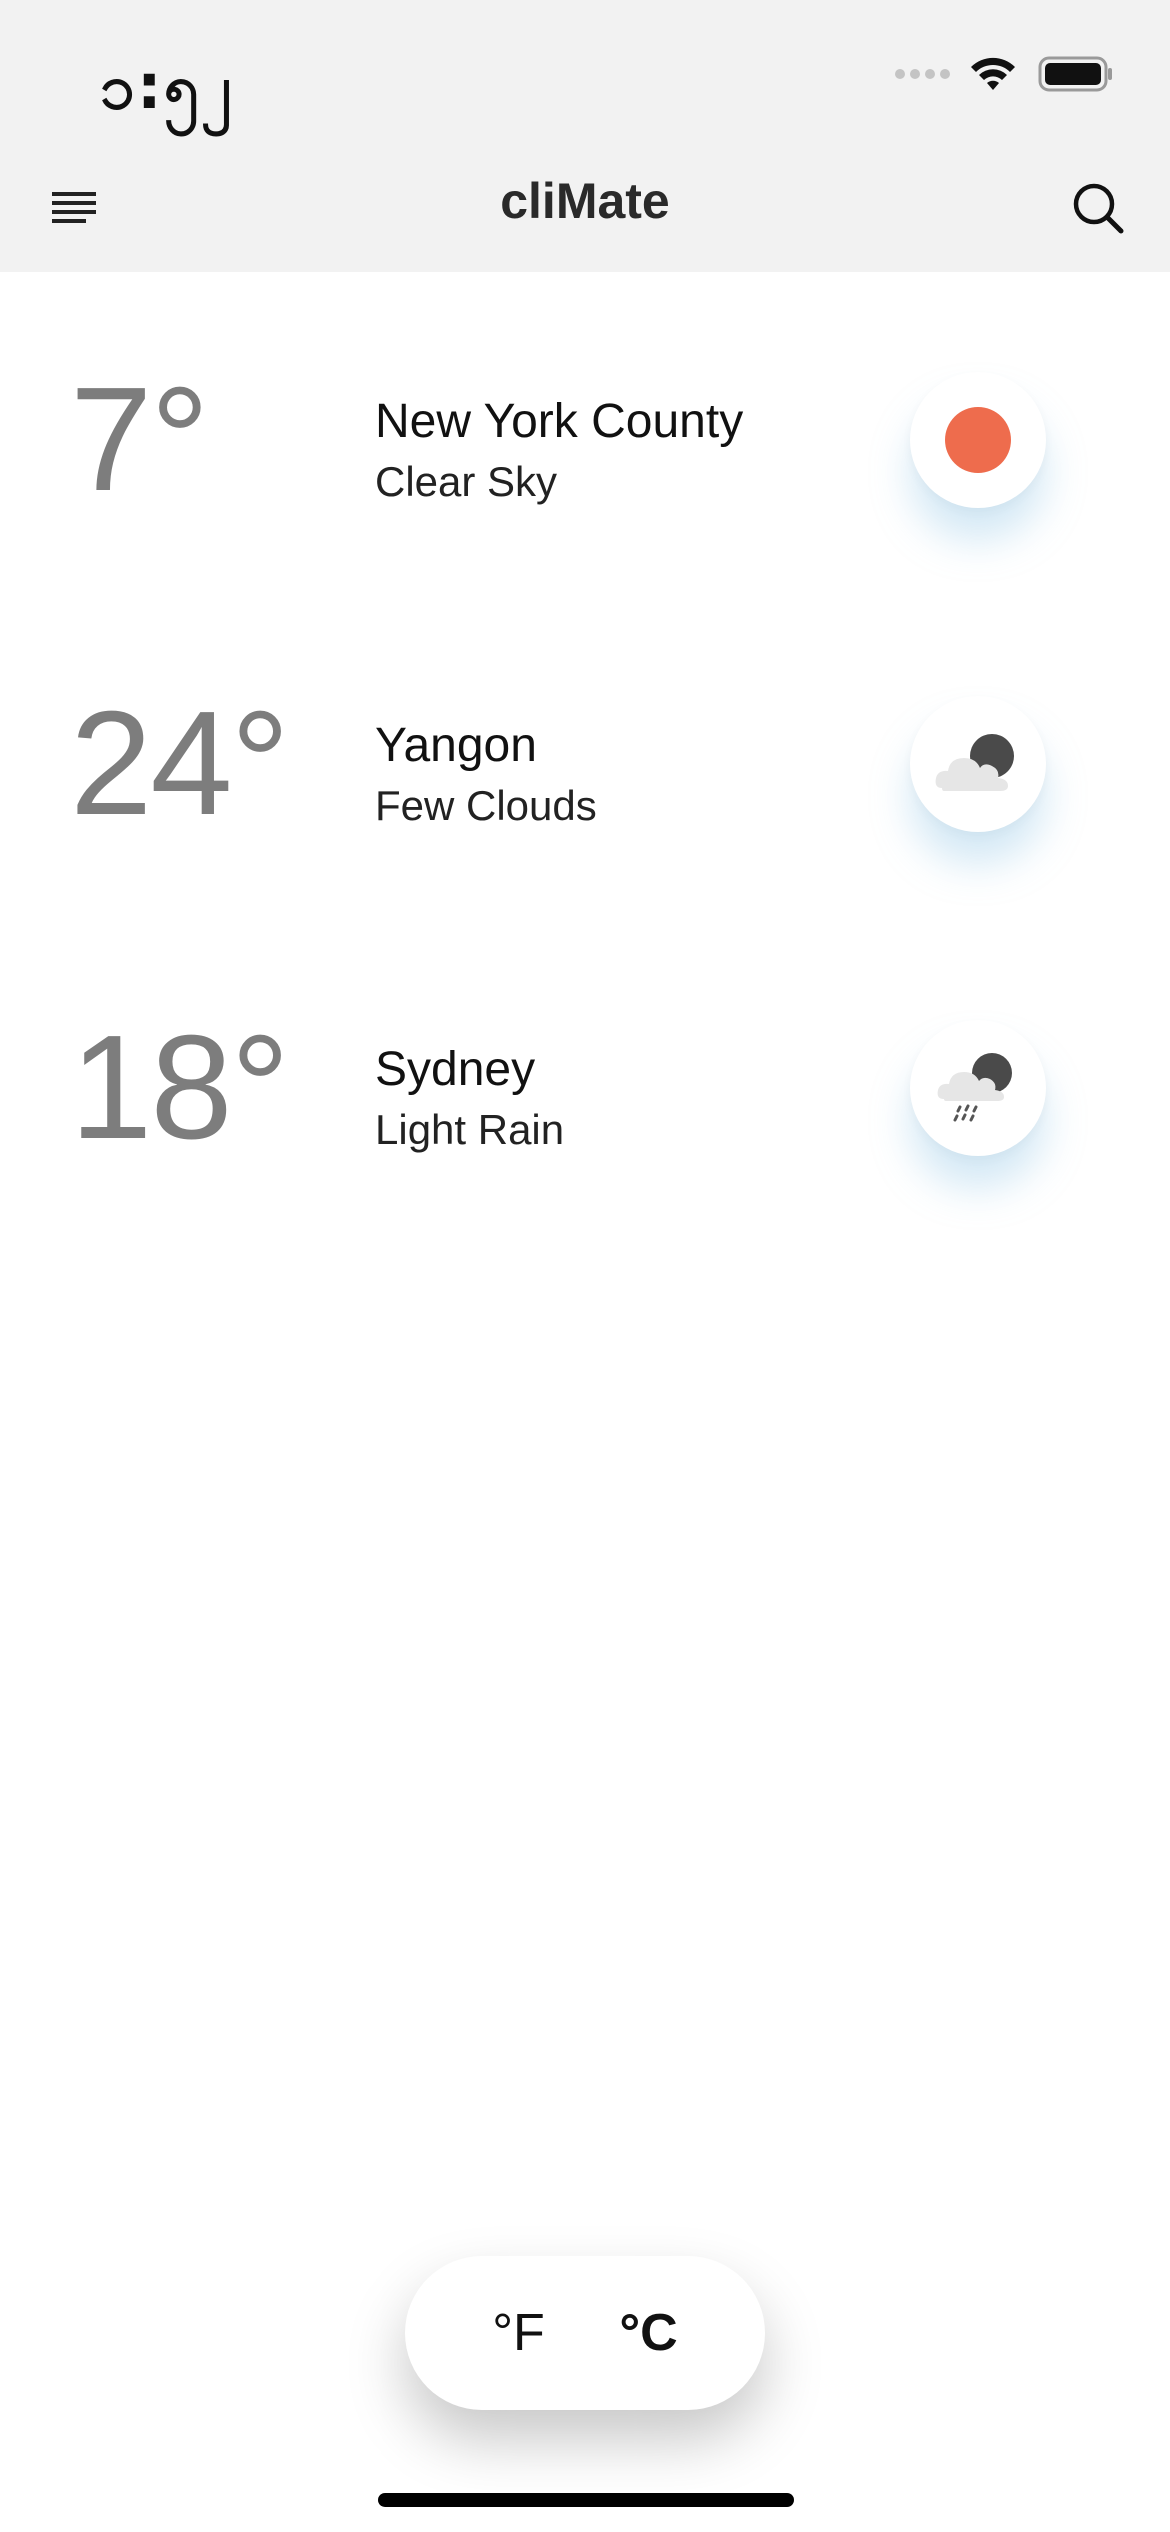  I want to click on app-title: cliMate, so click(585, 201).